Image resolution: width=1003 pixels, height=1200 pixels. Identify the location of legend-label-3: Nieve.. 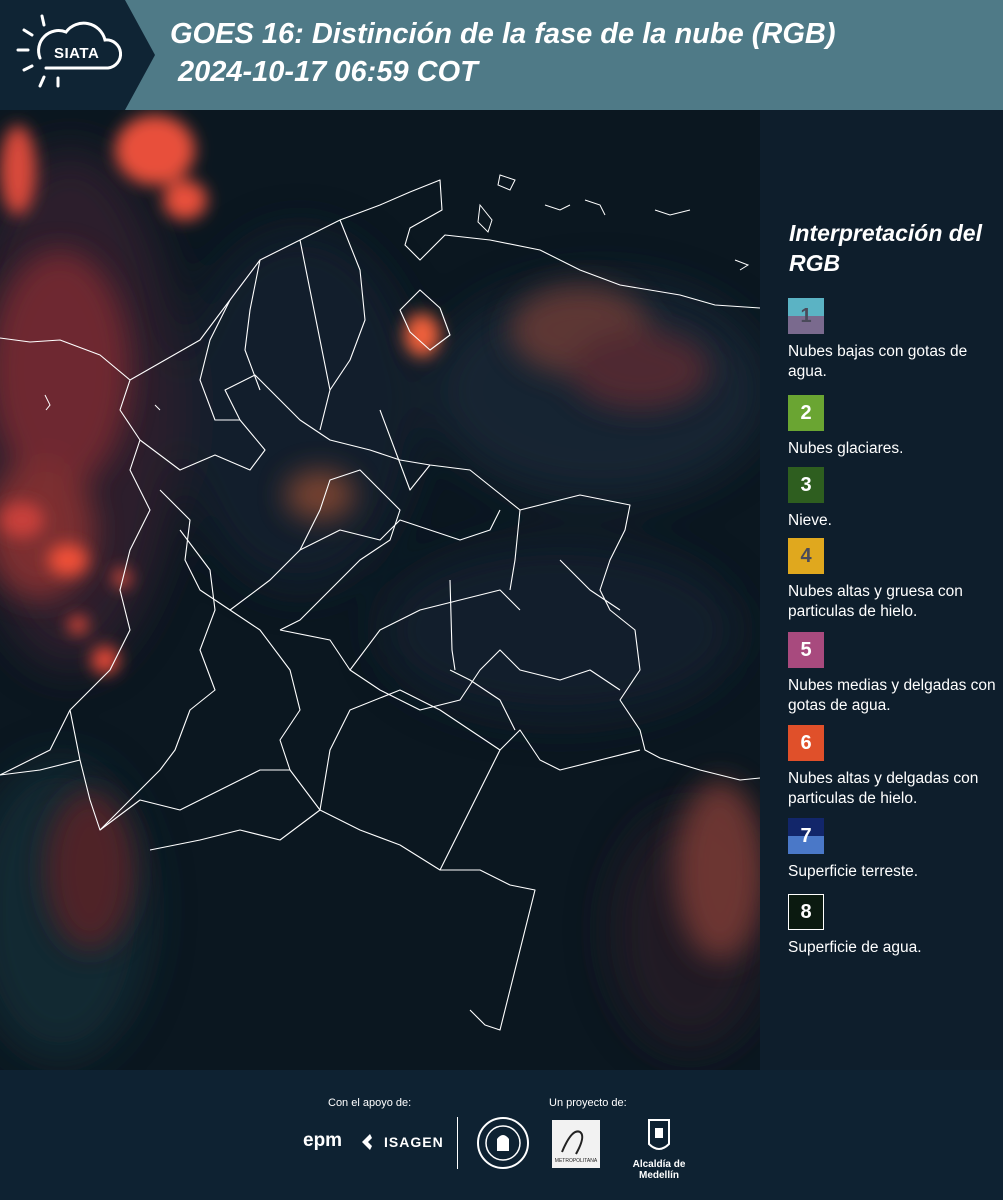
(810, 520).